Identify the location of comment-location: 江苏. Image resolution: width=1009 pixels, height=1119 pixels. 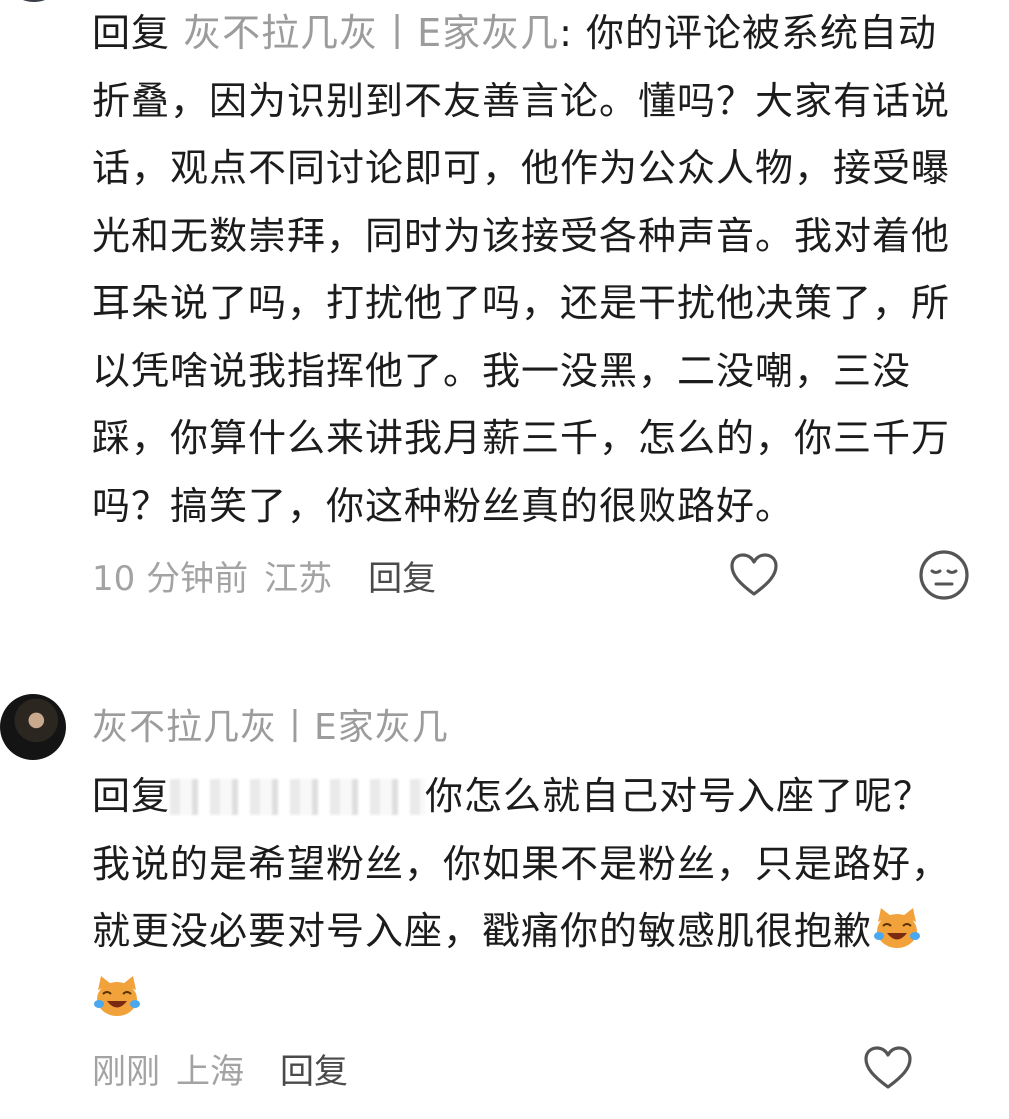
(298, 578).